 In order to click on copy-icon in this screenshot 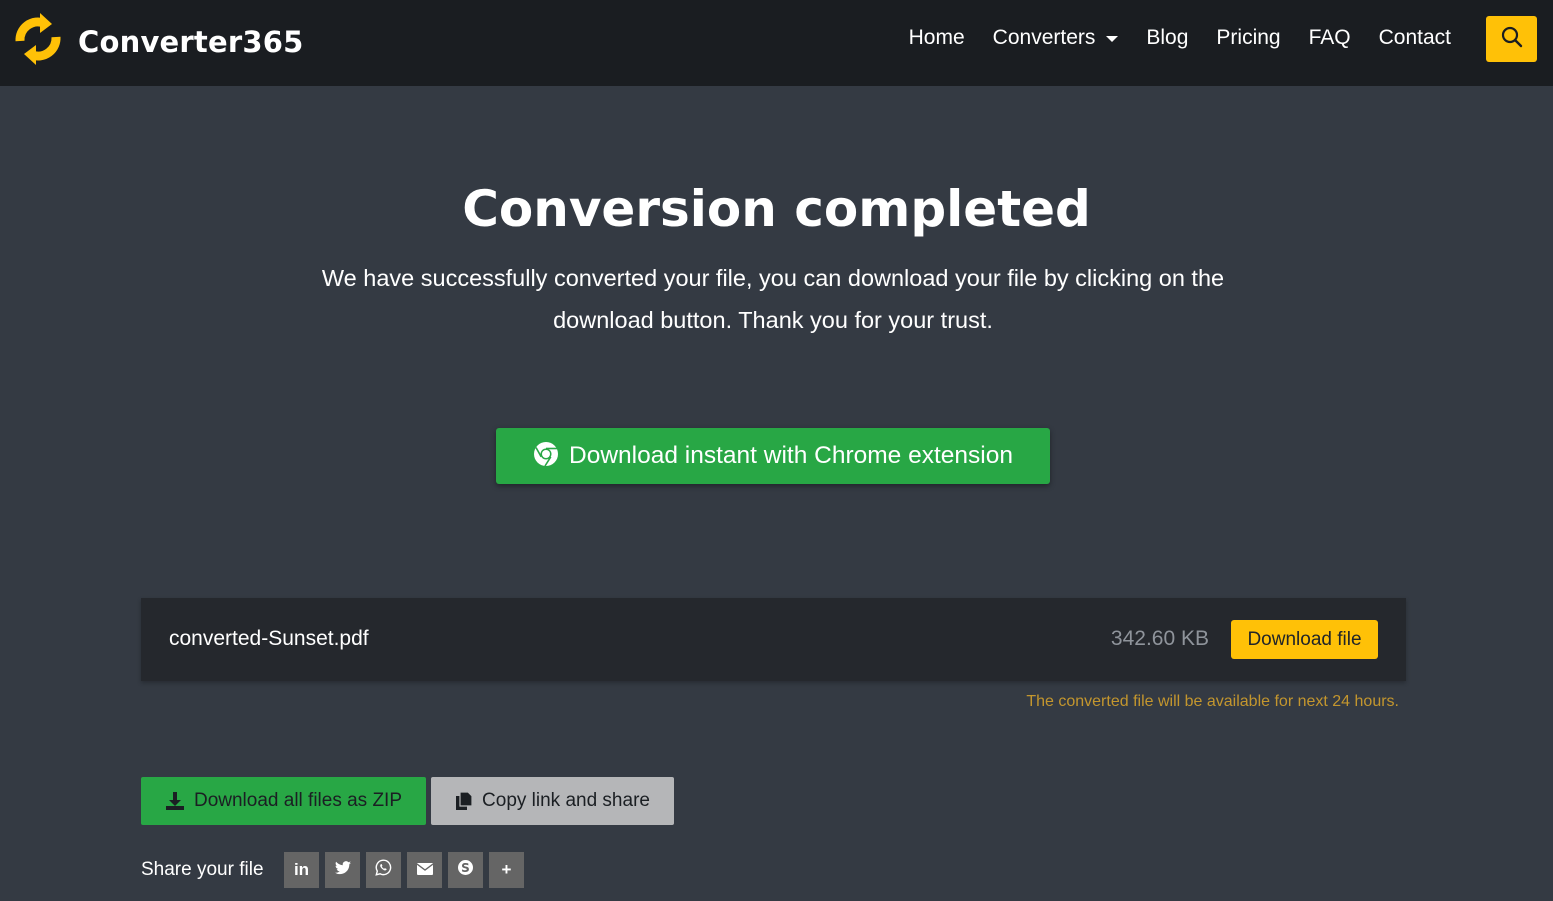, I will do `click(464, 801)`.